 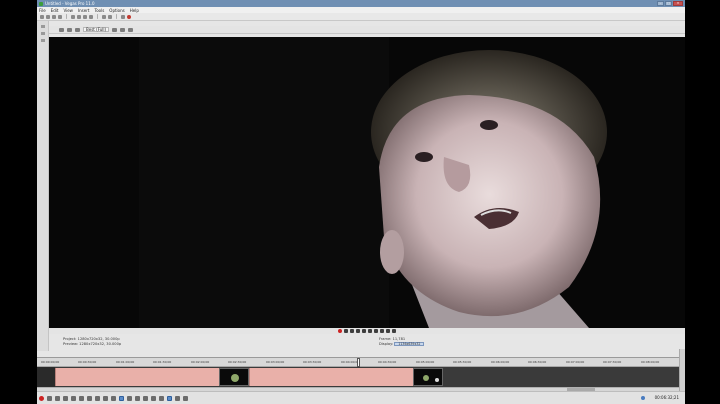 I want to click on title-bar: Untitled - Vegas Pro 11.0 – □ ✕, so click(x=361, y=3).